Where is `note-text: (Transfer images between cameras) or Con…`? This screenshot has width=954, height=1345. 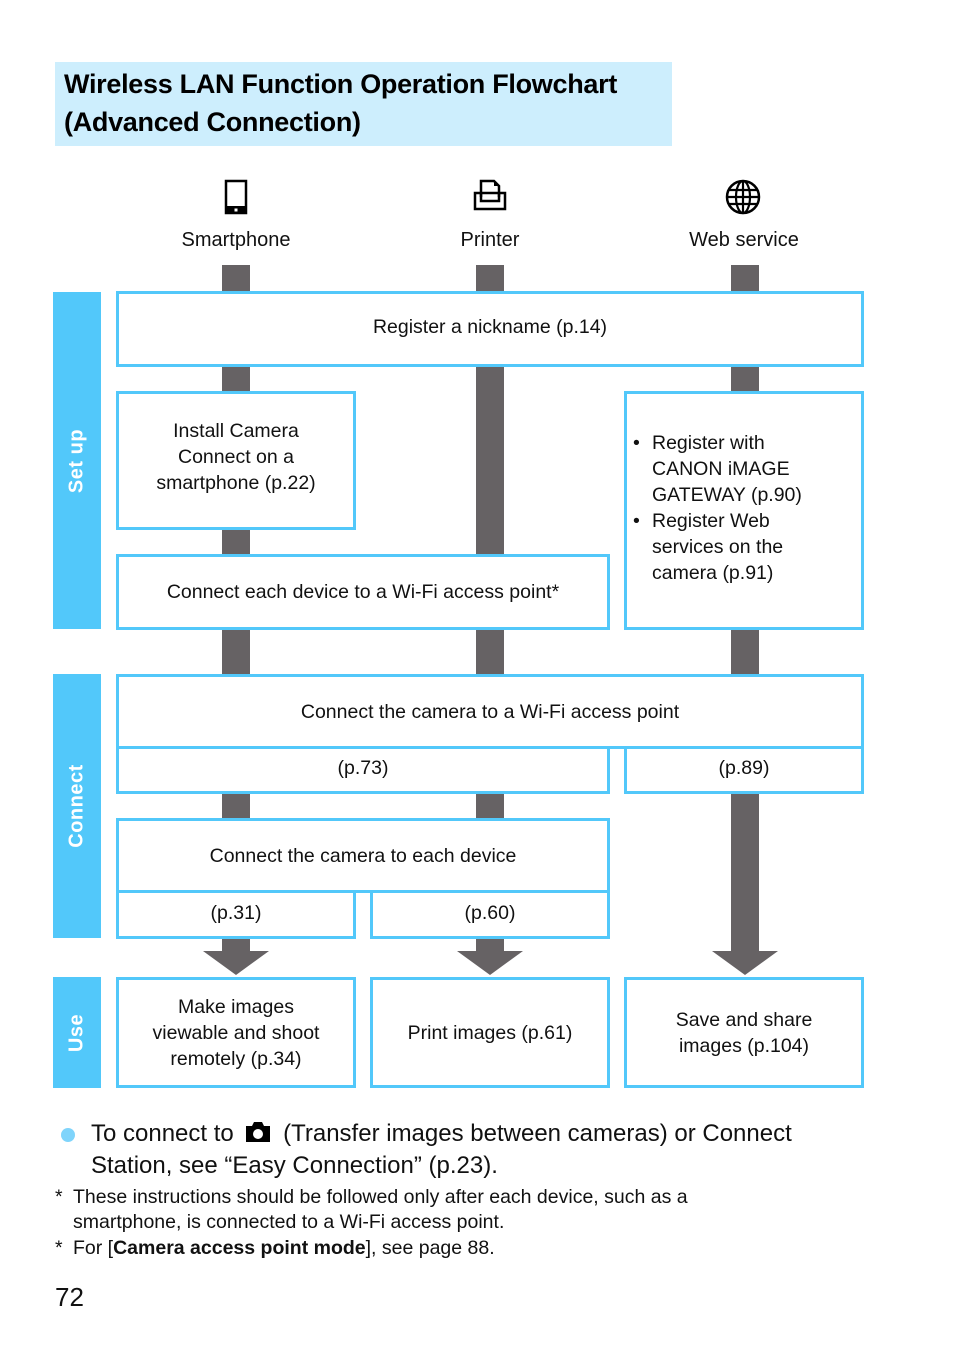
note-text: (Transfer images between cameras) or Con… is located at coordinates (537, 1133).